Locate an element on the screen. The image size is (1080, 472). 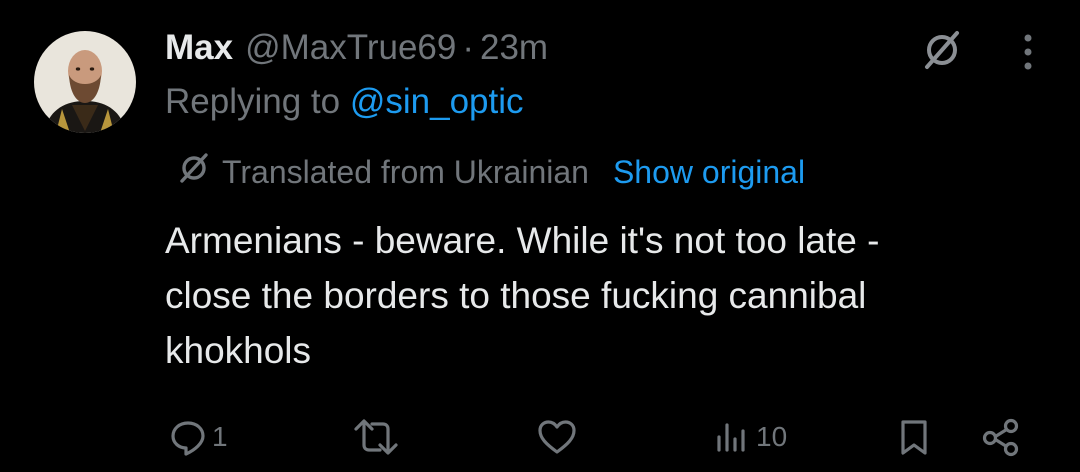
replying-handle-link: @sin_optic is located at coordinates (437, 101).